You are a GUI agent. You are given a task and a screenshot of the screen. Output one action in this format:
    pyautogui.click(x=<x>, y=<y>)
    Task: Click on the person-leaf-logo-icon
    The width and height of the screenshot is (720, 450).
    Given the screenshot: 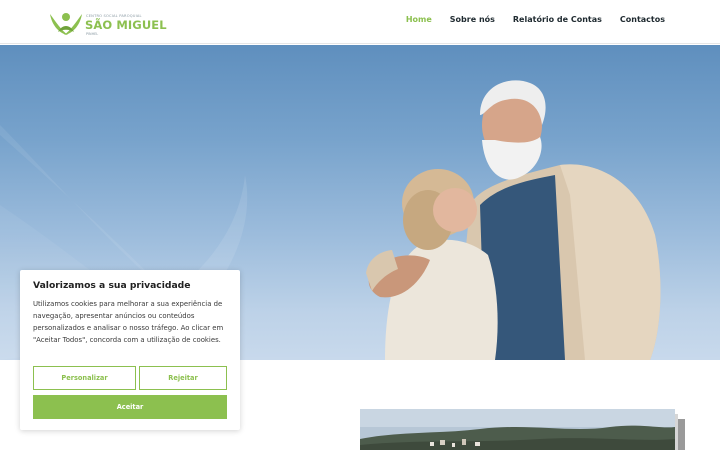 What is the action you would take?
    pyautogui.click(x=66, y=24)
    